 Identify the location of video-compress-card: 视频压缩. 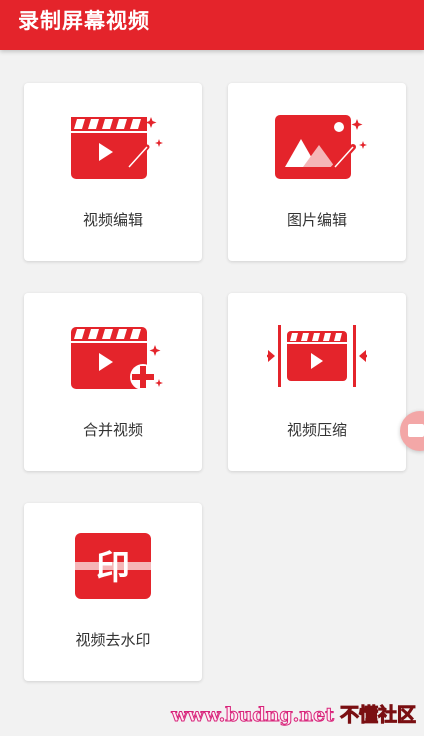
(317, 382).